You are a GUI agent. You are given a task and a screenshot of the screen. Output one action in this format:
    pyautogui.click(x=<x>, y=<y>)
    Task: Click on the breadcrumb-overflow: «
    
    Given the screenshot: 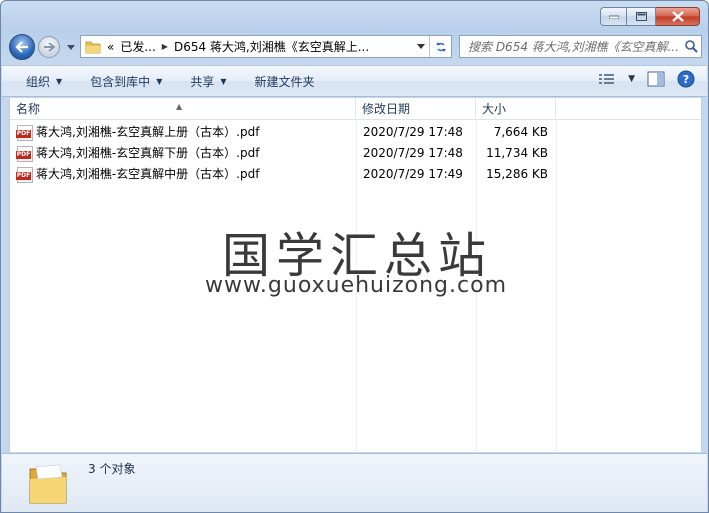 What is the action you would take?
    pyautogui.click(x=110, y=47)
    